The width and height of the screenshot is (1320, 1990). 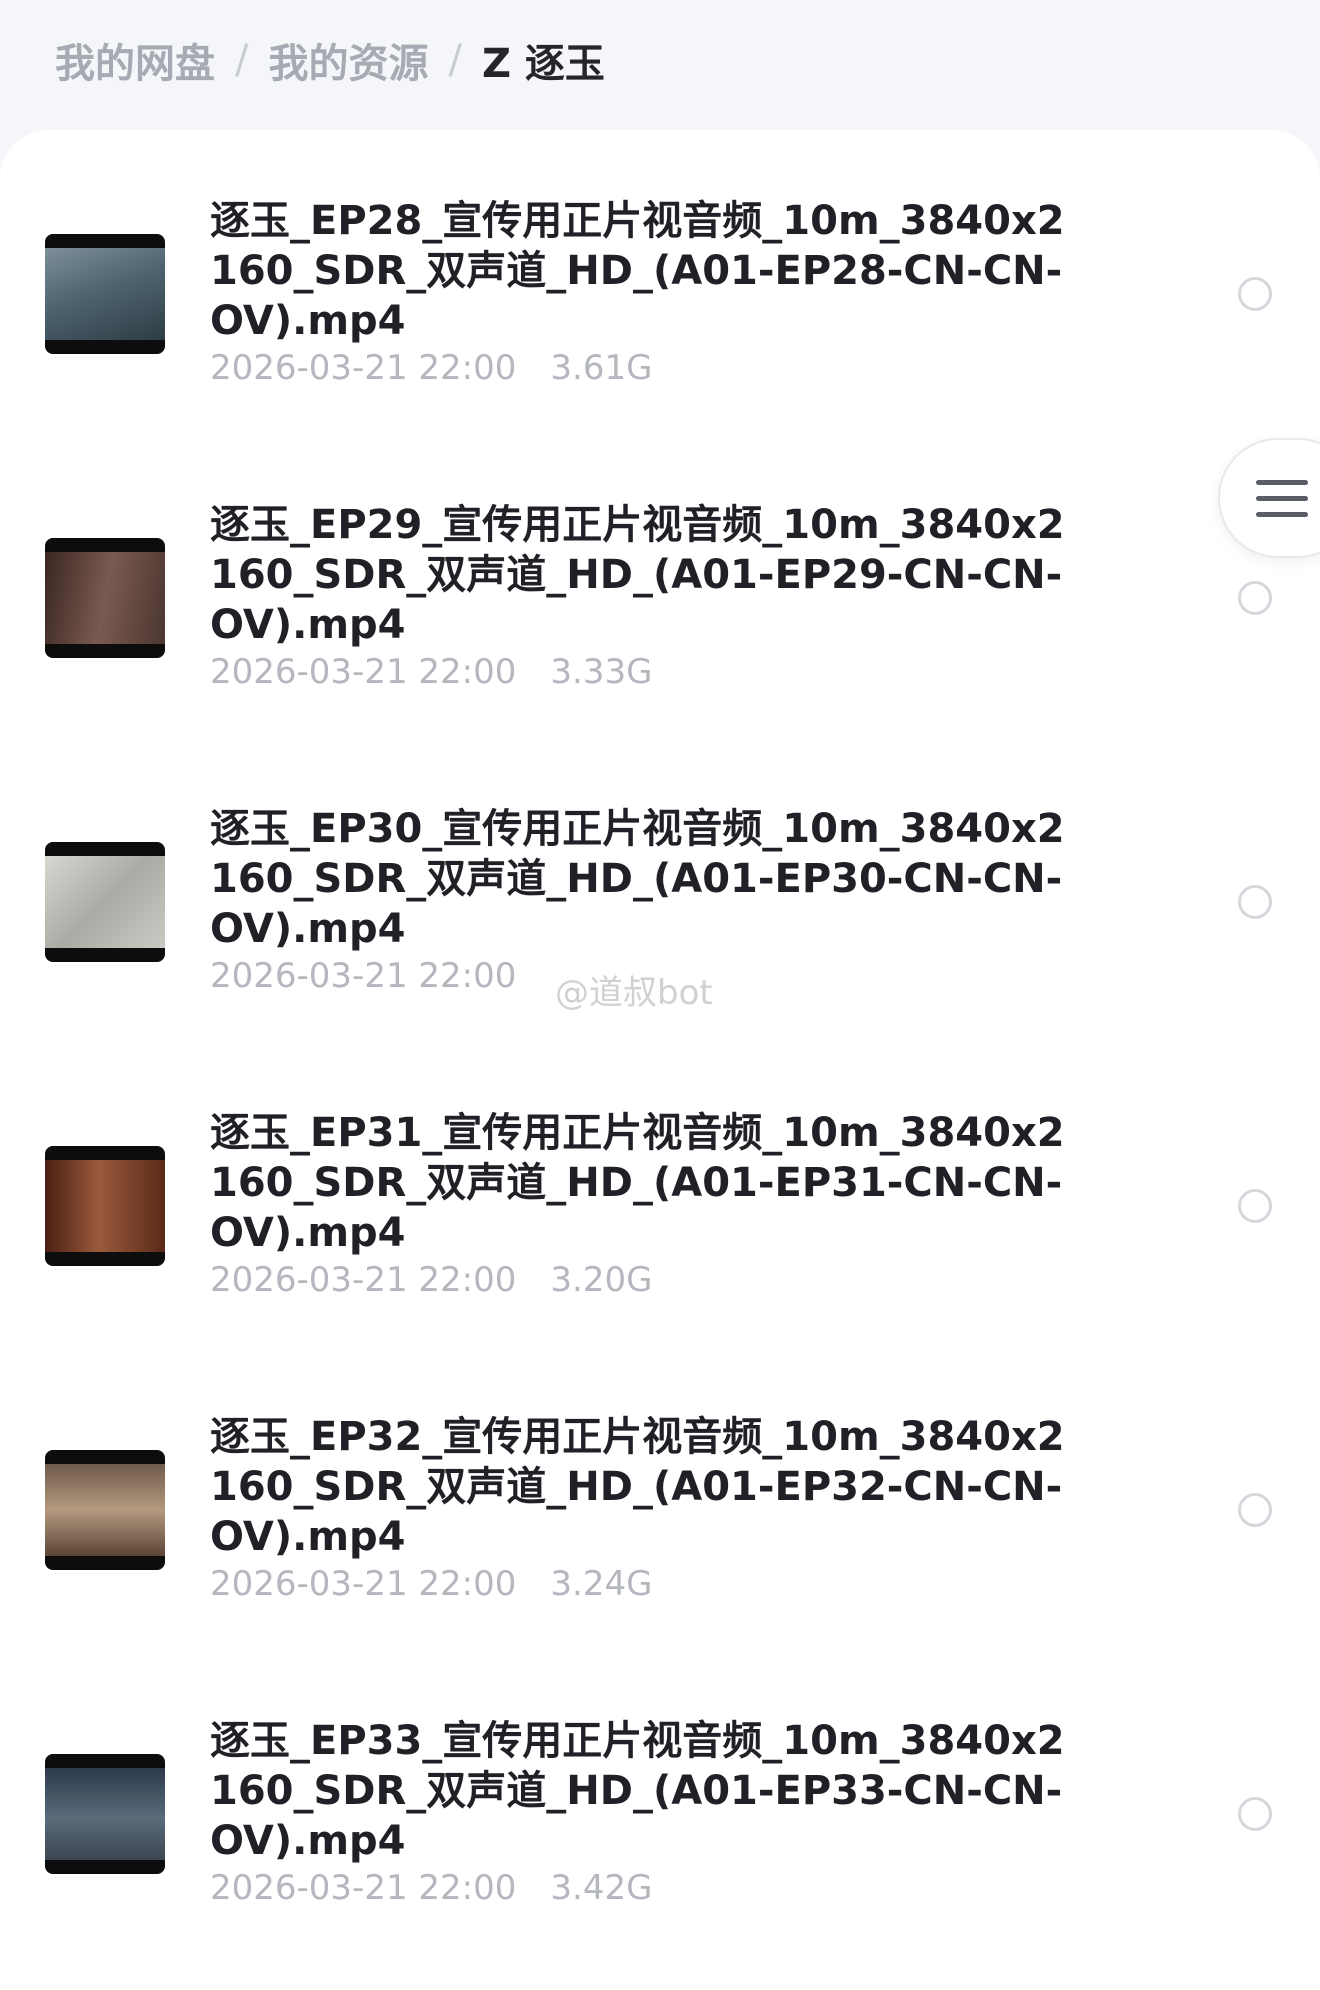 I want to click on file-meta: 2026-03-21 22:00 3.42G, so click(x=431, y=1888).